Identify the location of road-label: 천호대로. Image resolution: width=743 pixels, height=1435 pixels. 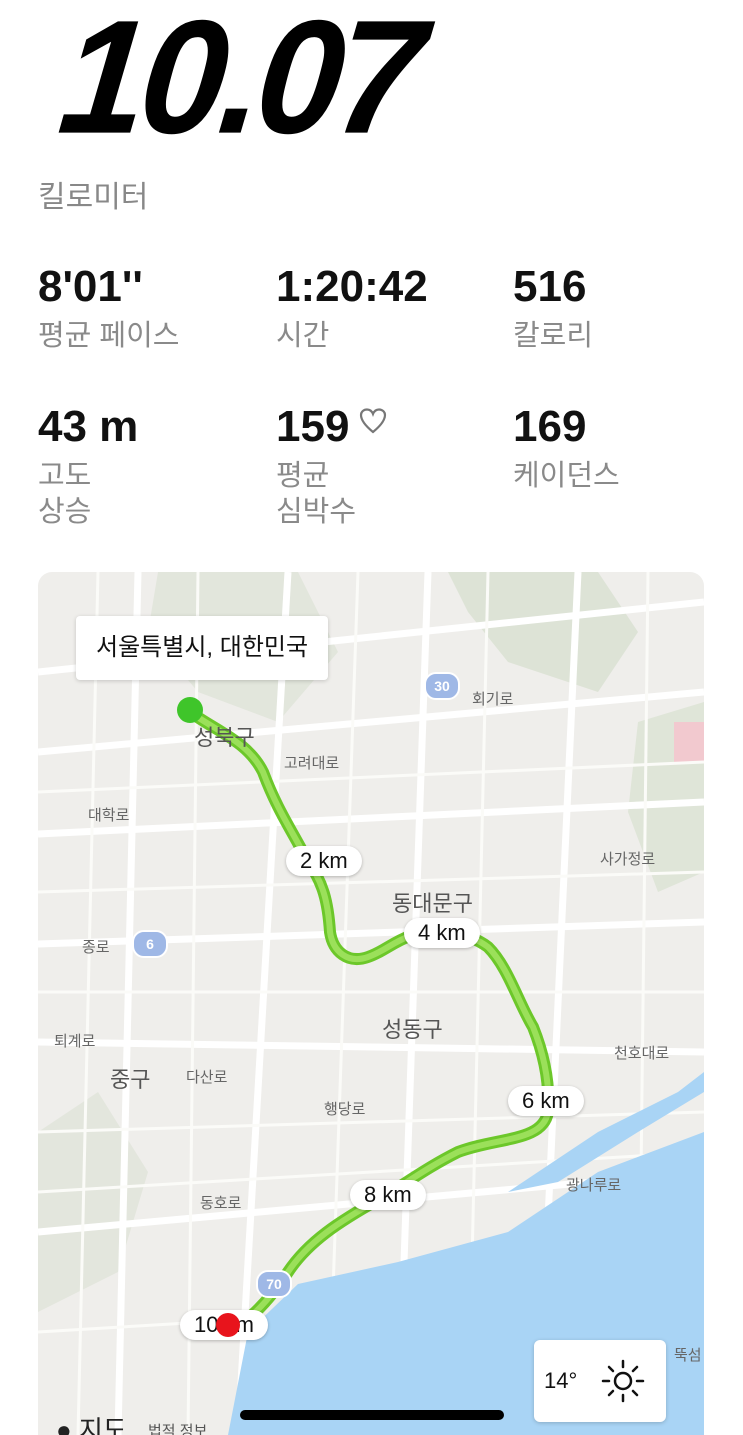
(642, 1053).